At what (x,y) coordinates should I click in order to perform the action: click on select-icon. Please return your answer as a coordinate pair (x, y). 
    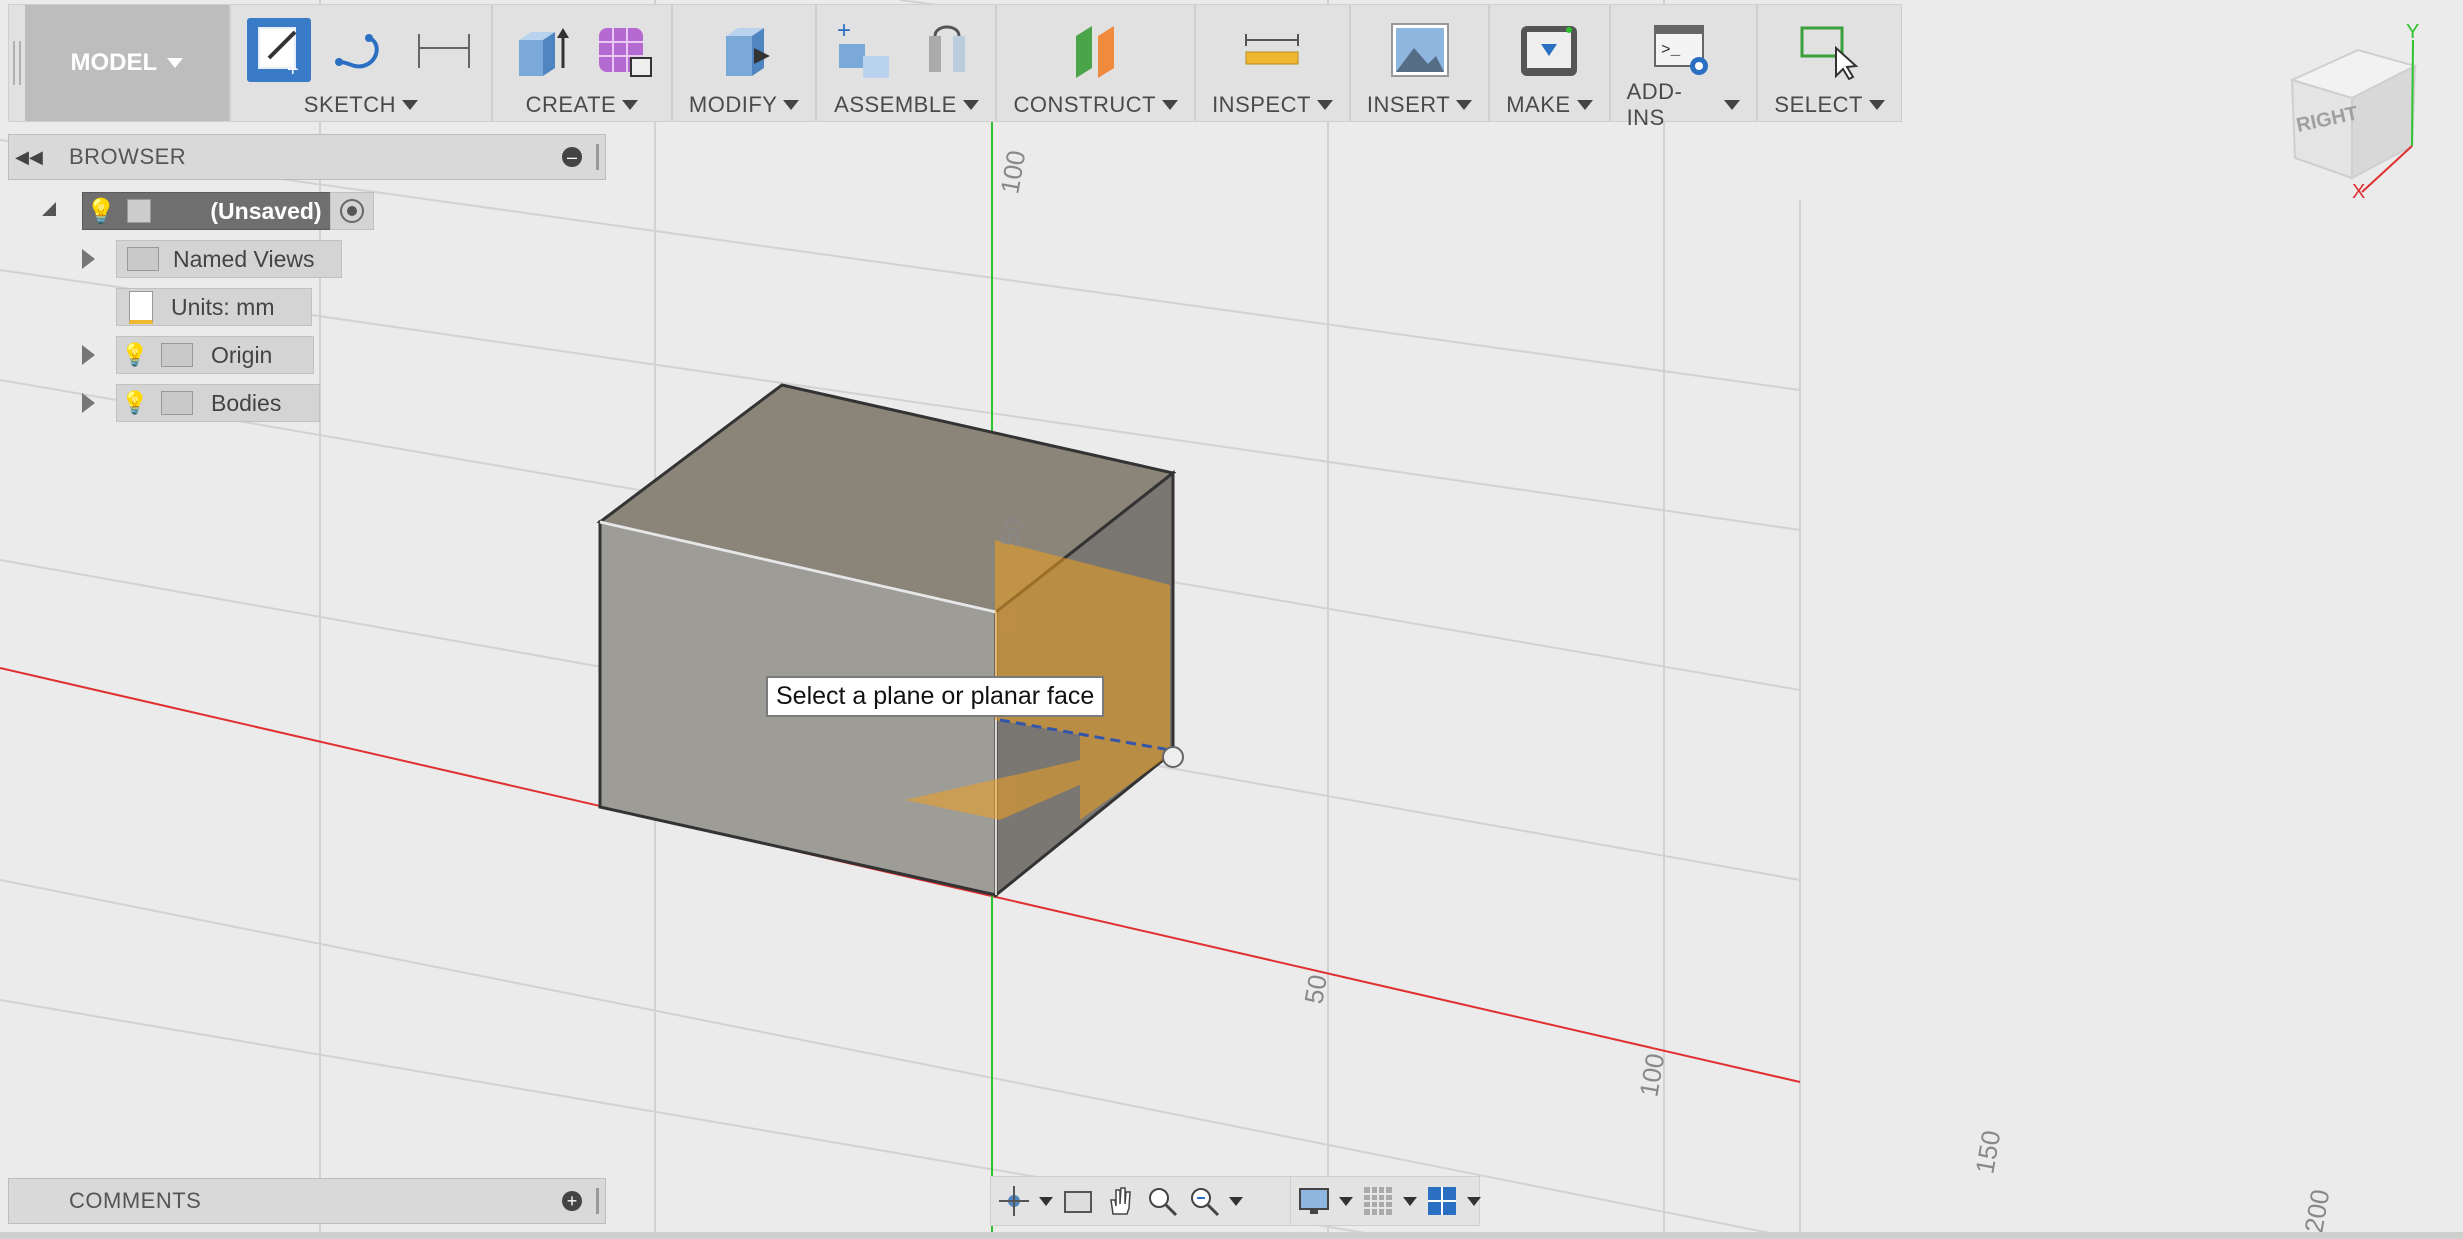
    Looking at the image, I should click on (1829, 53).